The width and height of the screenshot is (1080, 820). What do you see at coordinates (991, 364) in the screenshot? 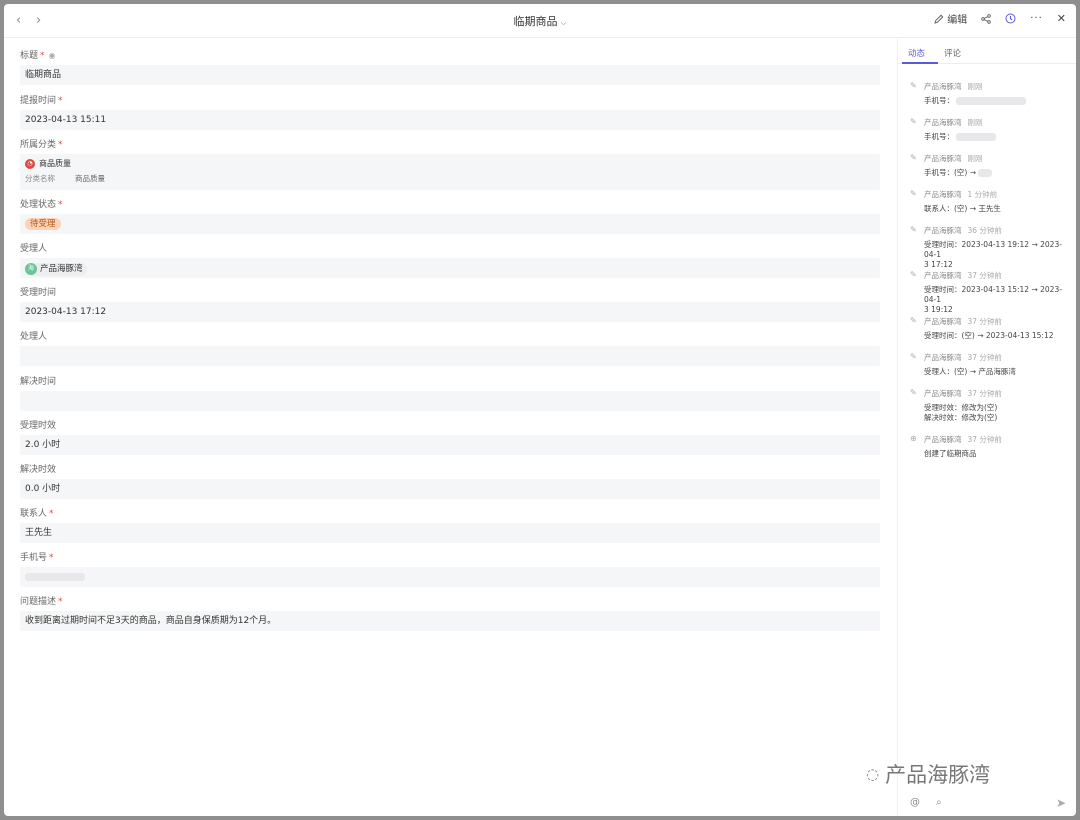
I see `activity-item: ✎ 产品海豚湾 37 分钟前 受理人：(空) → 产品海豚湾` at bounding box center [991, 364].